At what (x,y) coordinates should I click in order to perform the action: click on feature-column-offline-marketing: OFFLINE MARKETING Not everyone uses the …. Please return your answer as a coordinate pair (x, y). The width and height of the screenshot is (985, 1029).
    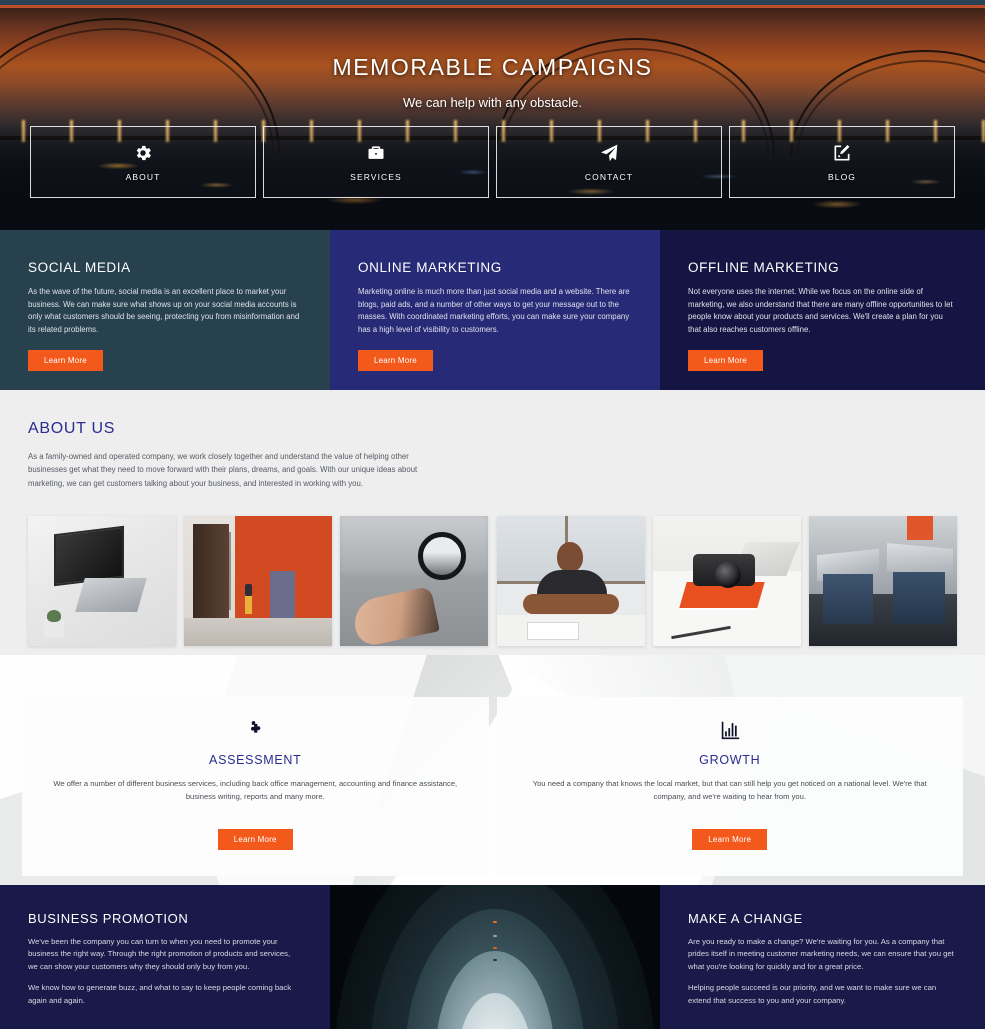
    Looking at the image, I should click on (822, 310).